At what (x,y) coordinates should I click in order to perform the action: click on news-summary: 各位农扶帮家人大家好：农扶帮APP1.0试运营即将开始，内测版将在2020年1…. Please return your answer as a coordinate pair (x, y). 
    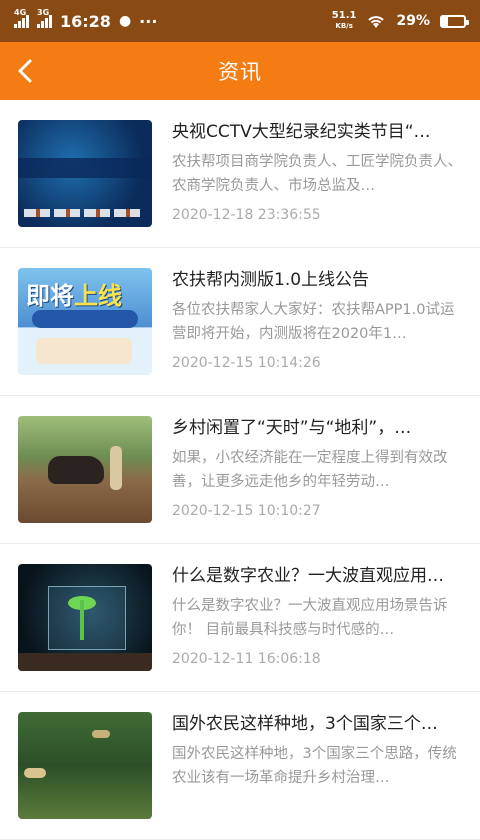
    Looking at the image, I should click on (313, 322).